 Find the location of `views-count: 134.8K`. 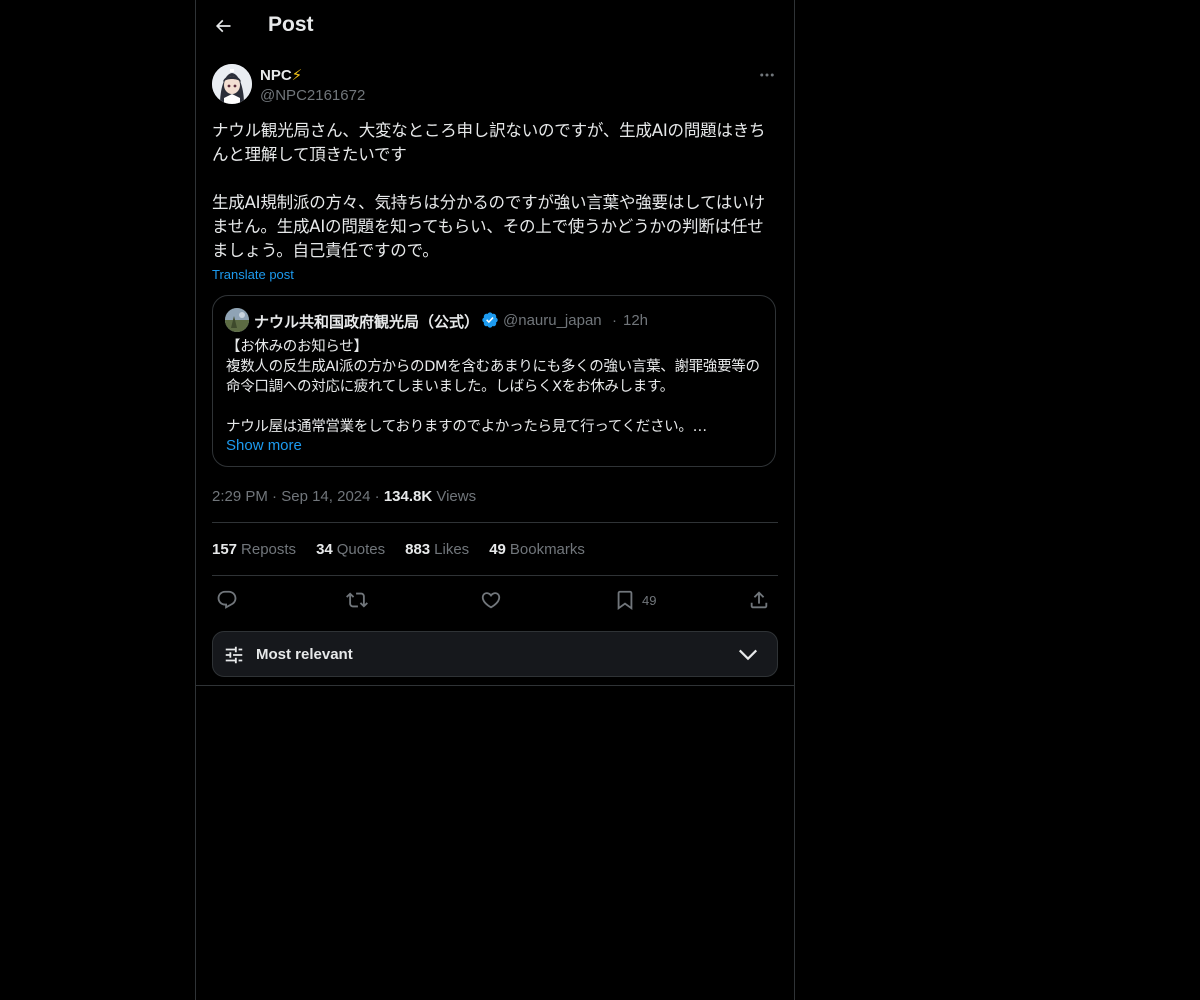

views-count: 134.8K is located at coordinates (408, 496).